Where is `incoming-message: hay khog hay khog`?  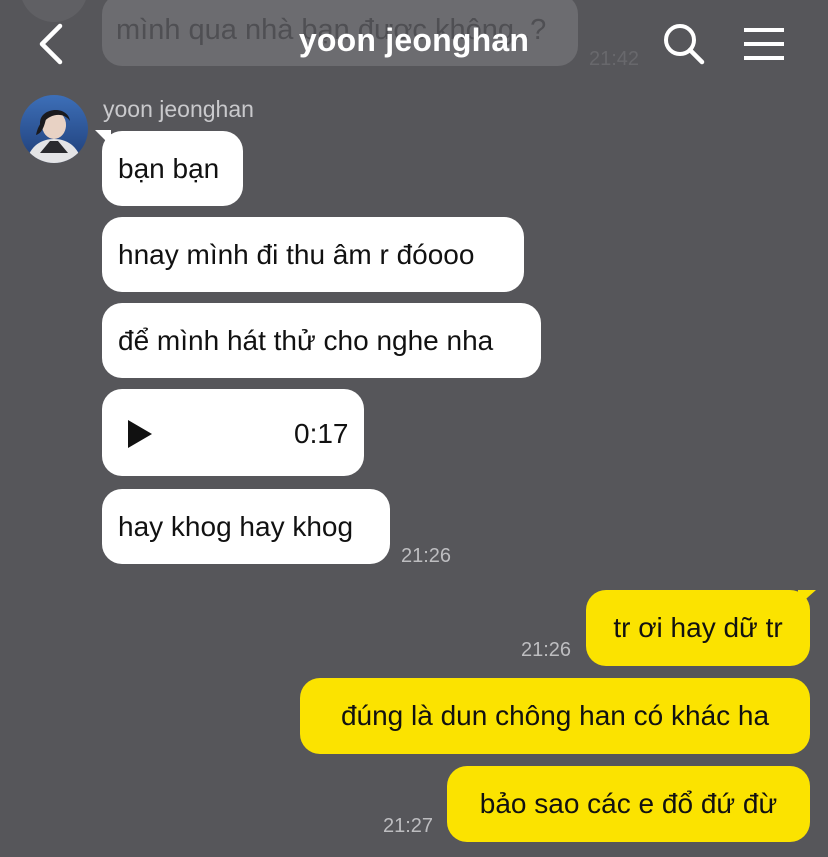
incoming-message: hay khog hay khog is located at coordinates (246, 526).